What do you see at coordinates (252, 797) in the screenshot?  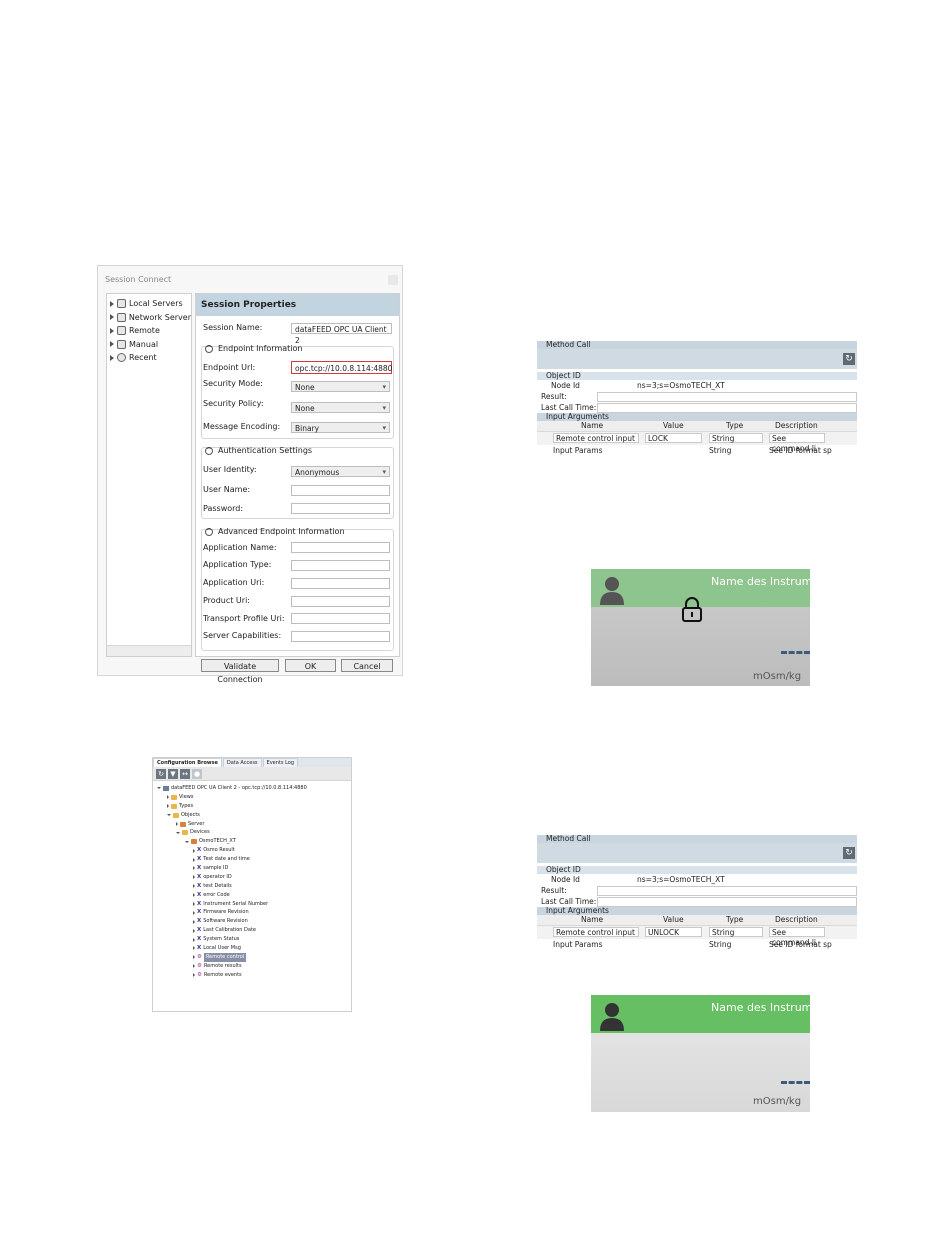 I see `tree-item-views: Views` at bounding box center [252, 797].